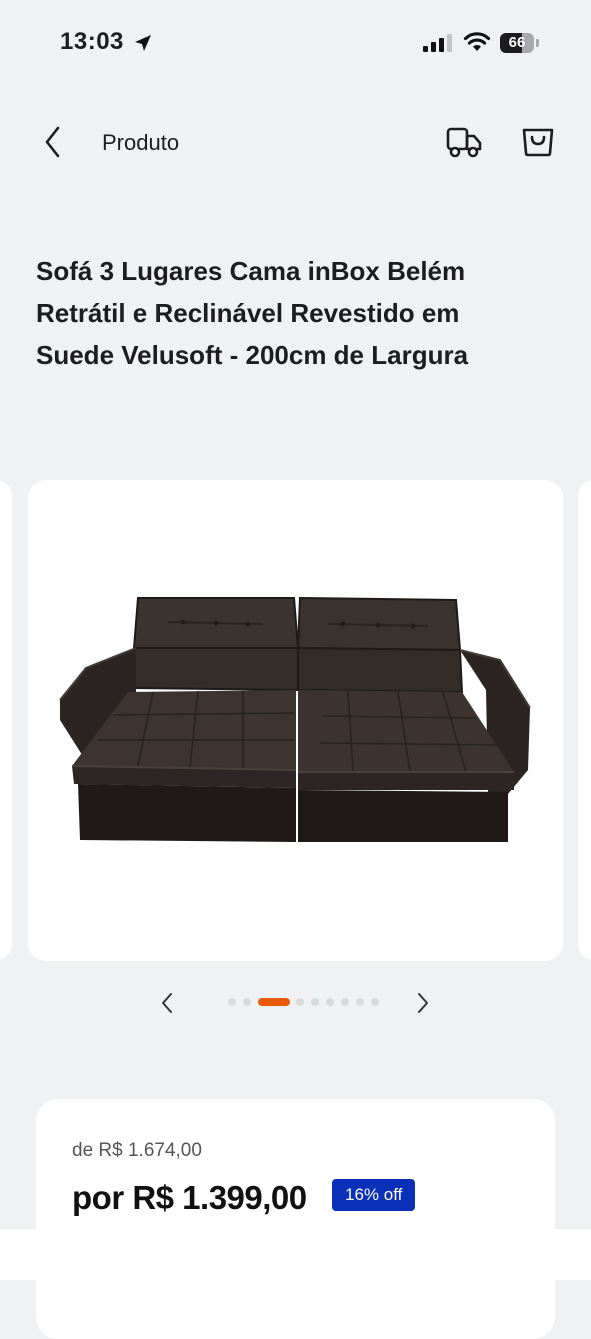 Image resolution: width=591 pixels, height=1339 pixels. Describe the element at coordinates (295, 44) in the screenshot. I see `status-bar: 13:03 66` at that location.